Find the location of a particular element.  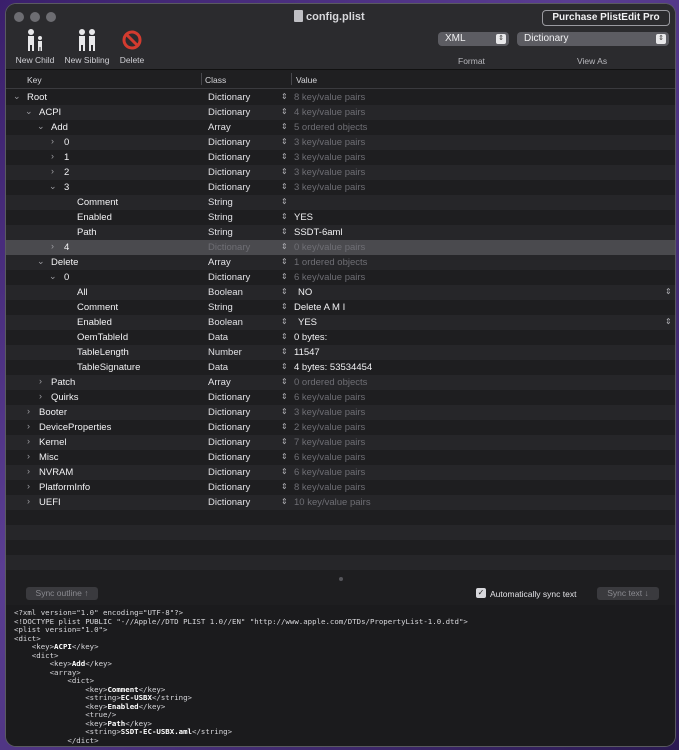

close-window-button is located at coordinates (19, 17).